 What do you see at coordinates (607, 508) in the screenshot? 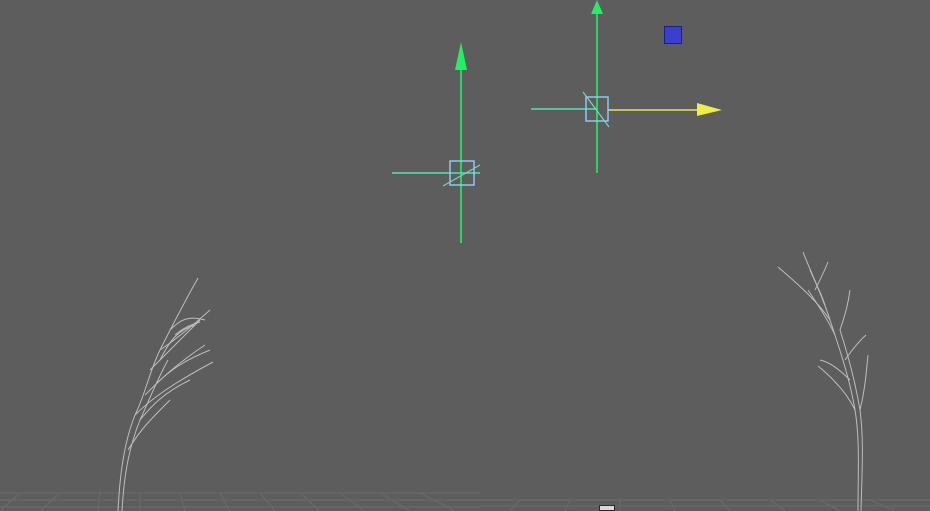
I see `toggle-icon` at bounding box center [607, 508].